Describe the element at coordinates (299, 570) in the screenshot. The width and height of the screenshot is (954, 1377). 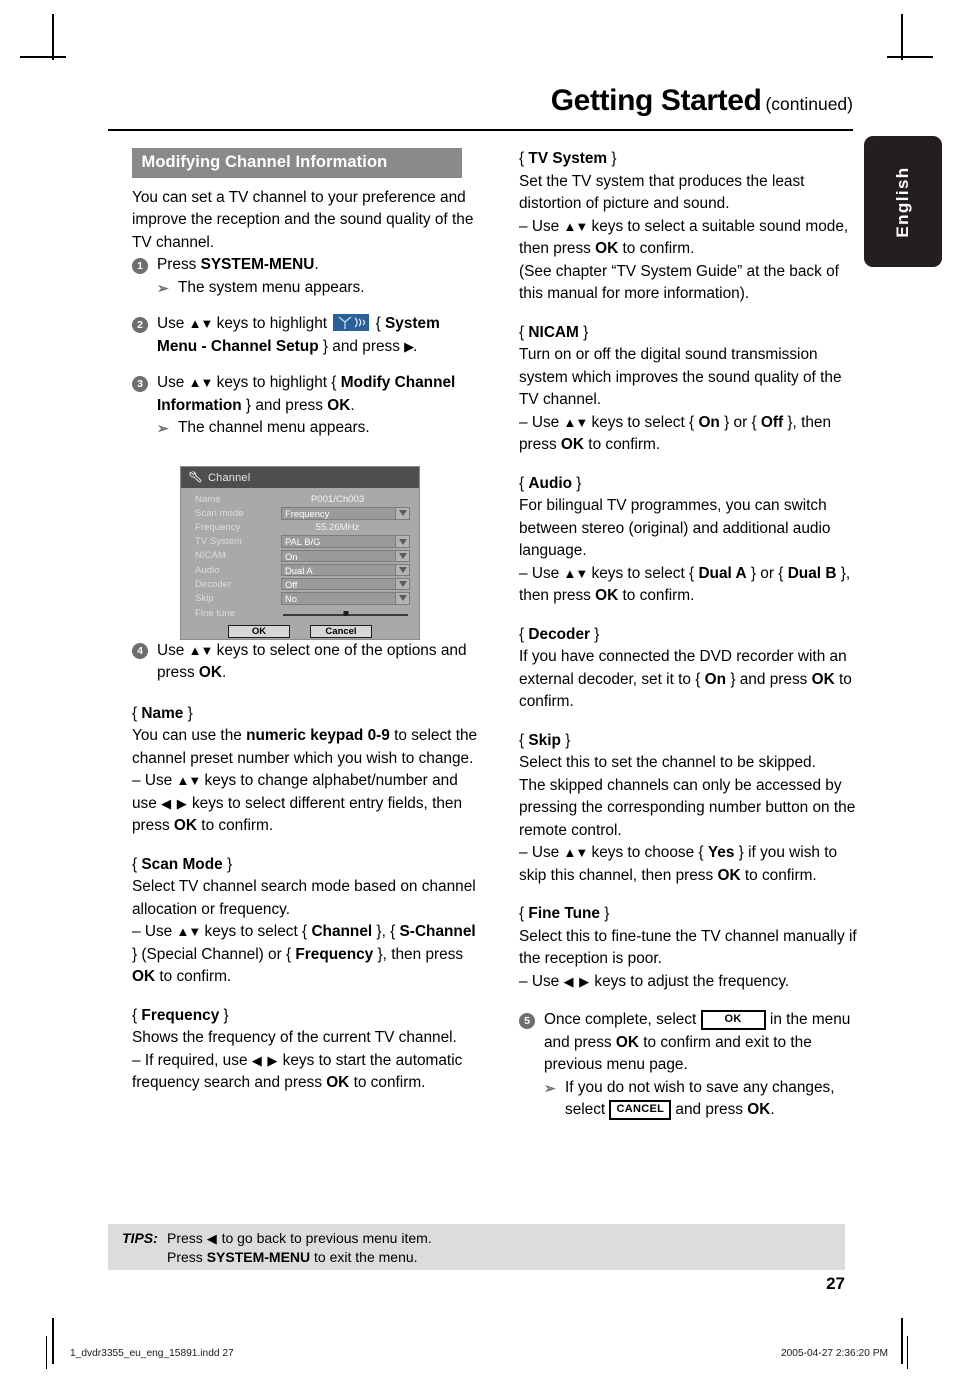
I see `dialog-row-value: Dual A` at that location.